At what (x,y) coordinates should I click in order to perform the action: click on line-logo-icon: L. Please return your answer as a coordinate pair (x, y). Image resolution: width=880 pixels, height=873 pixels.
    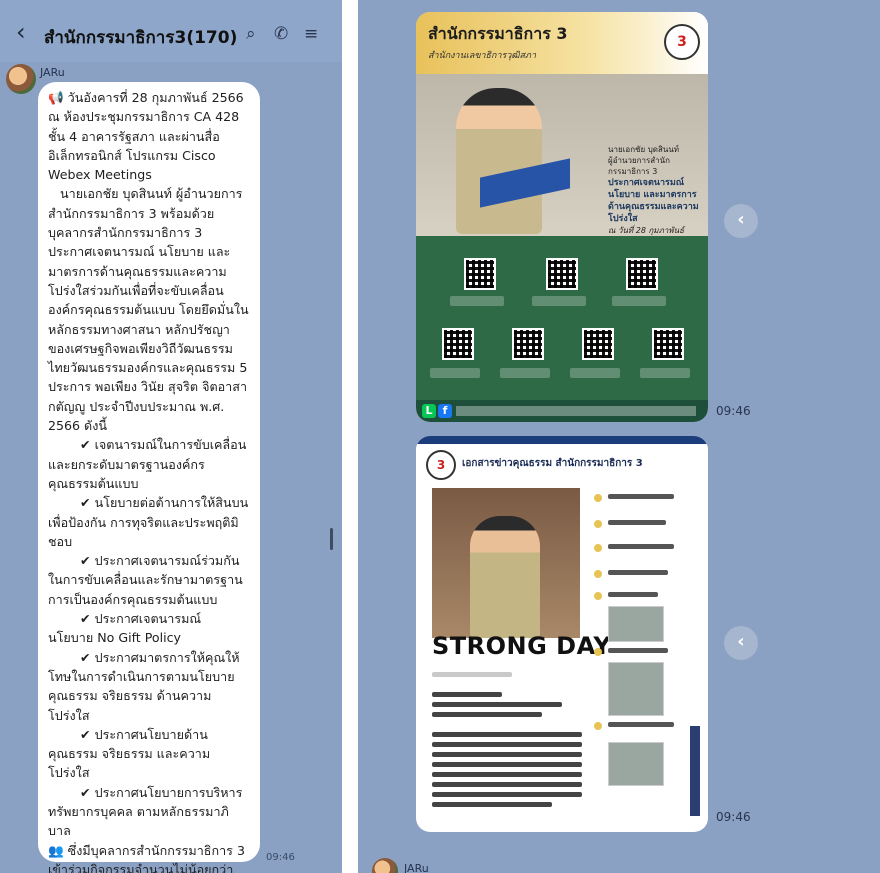
    Looking at the image, I should click on (429, 411).